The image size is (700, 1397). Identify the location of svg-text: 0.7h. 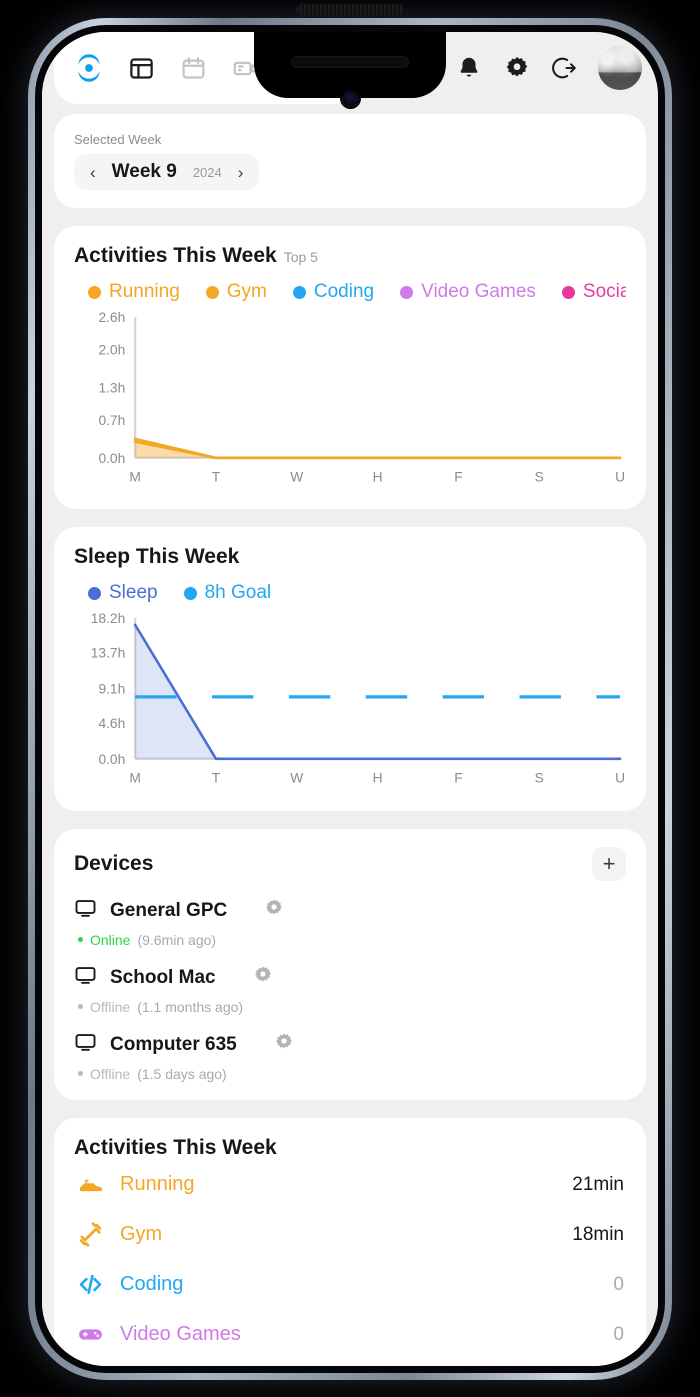
(111, 420).